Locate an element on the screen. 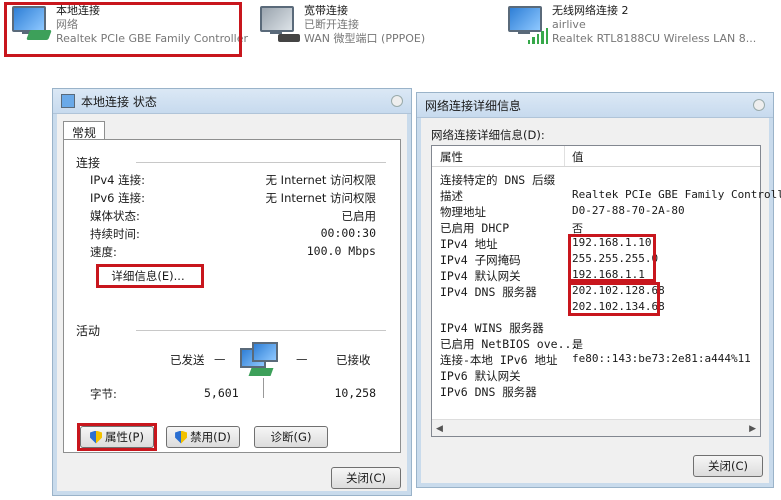 The image size is (781, 500). bytes-sent-value: 5,601 is located at coordinates (221, 393).